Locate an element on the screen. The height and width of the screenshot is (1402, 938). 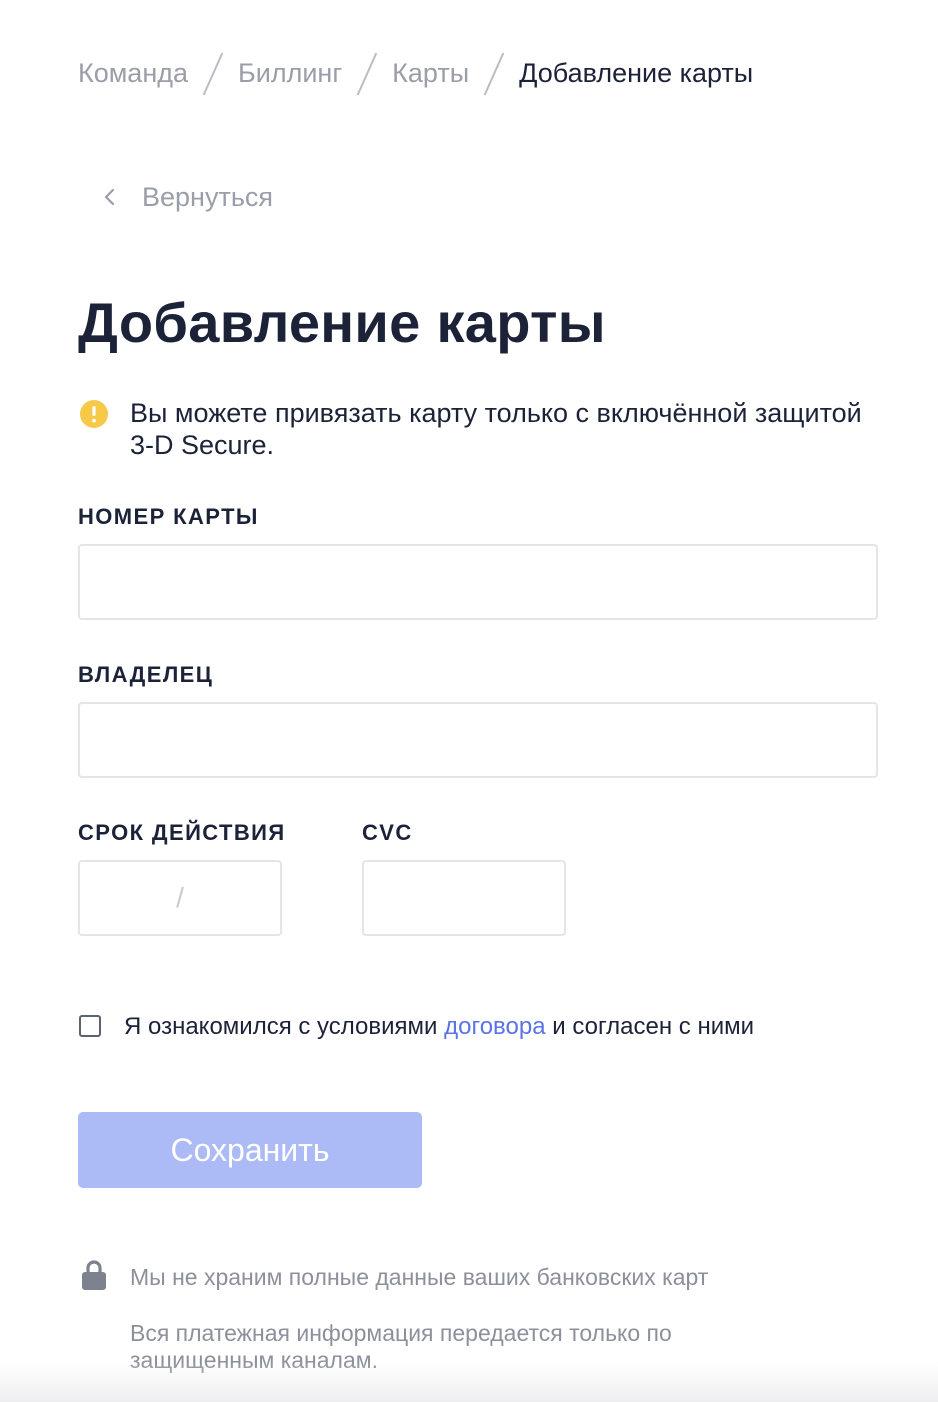
agreement-text-before: Я ознакомился с условиями is located at coordinates (284, 1026).